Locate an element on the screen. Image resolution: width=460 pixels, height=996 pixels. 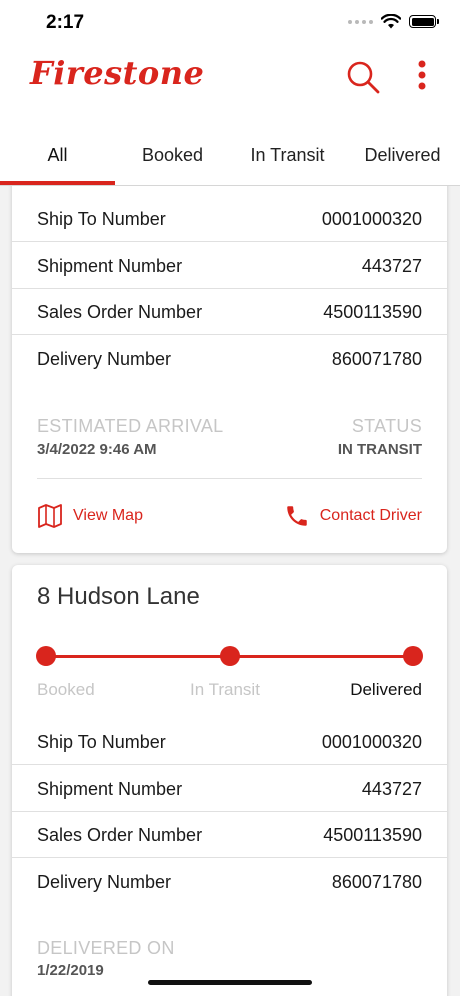
map-icon is located at coordinates (50, 516).